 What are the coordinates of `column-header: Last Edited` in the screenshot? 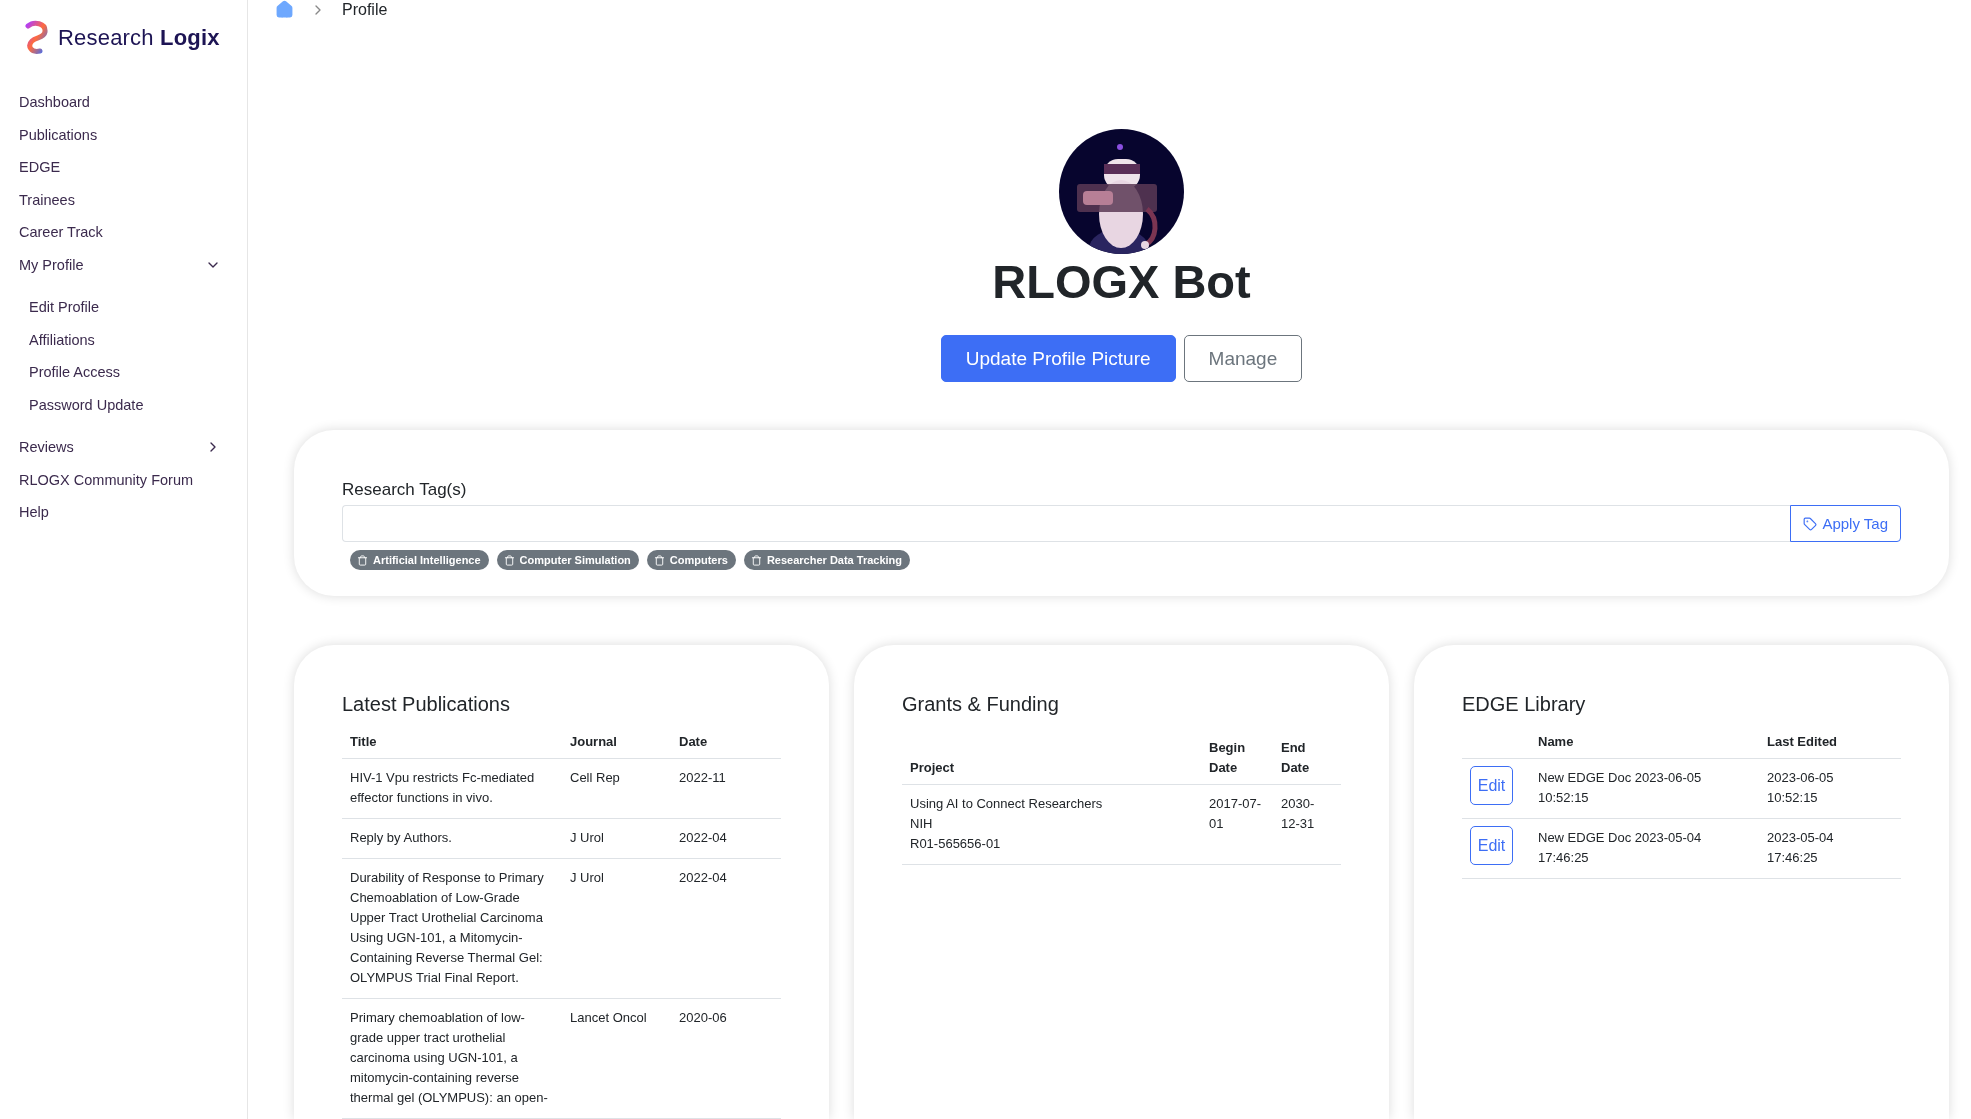 It's located at (1830, 743).